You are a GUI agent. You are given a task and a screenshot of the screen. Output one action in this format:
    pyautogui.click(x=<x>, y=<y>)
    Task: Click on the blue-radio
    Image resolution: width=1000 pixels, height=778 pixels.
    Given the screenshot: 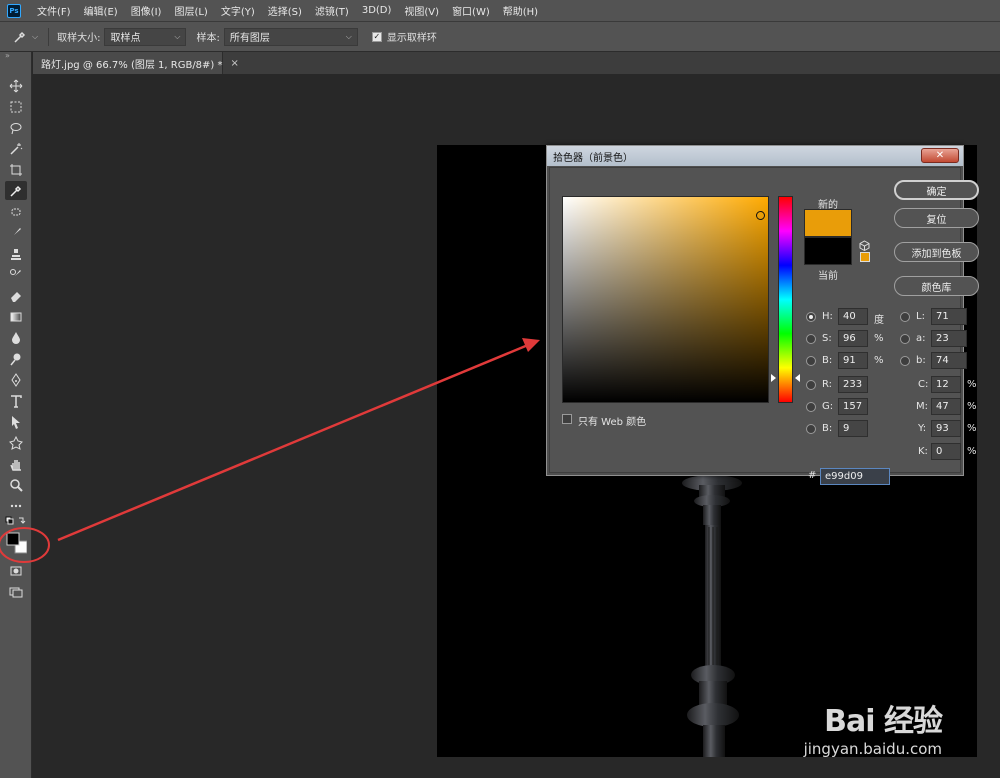 What is the action you would take?
    pyautogui.click(x=811, y=429)
    